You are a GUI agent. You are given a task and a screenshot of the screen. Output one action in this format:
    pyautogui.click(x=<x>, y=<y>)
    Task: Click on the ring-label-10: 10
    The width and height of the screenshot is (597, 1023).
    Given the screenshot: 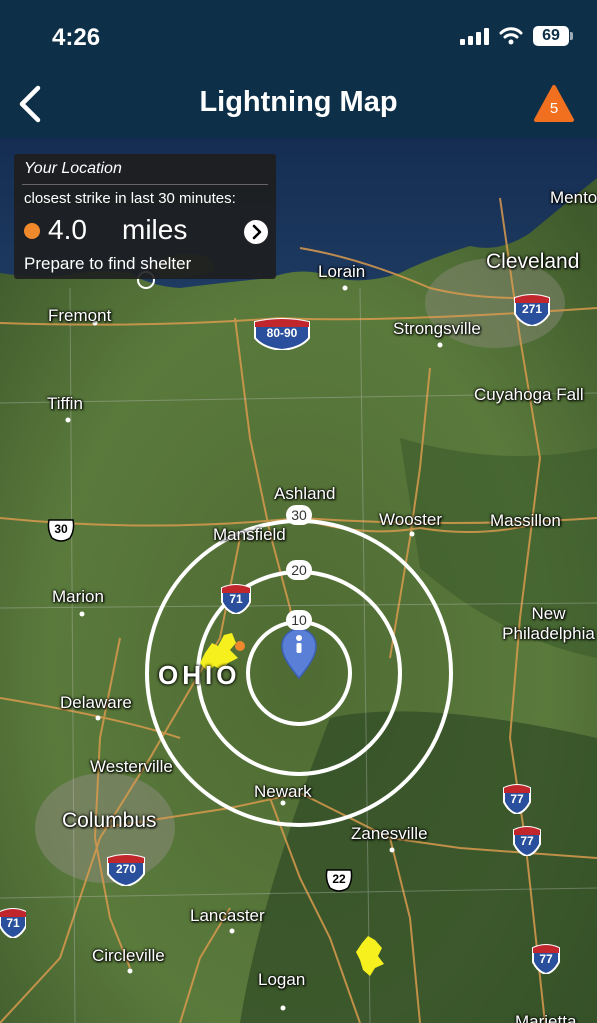 What is the action you would take?
    pyautogui.click(x=299, y=620)
    